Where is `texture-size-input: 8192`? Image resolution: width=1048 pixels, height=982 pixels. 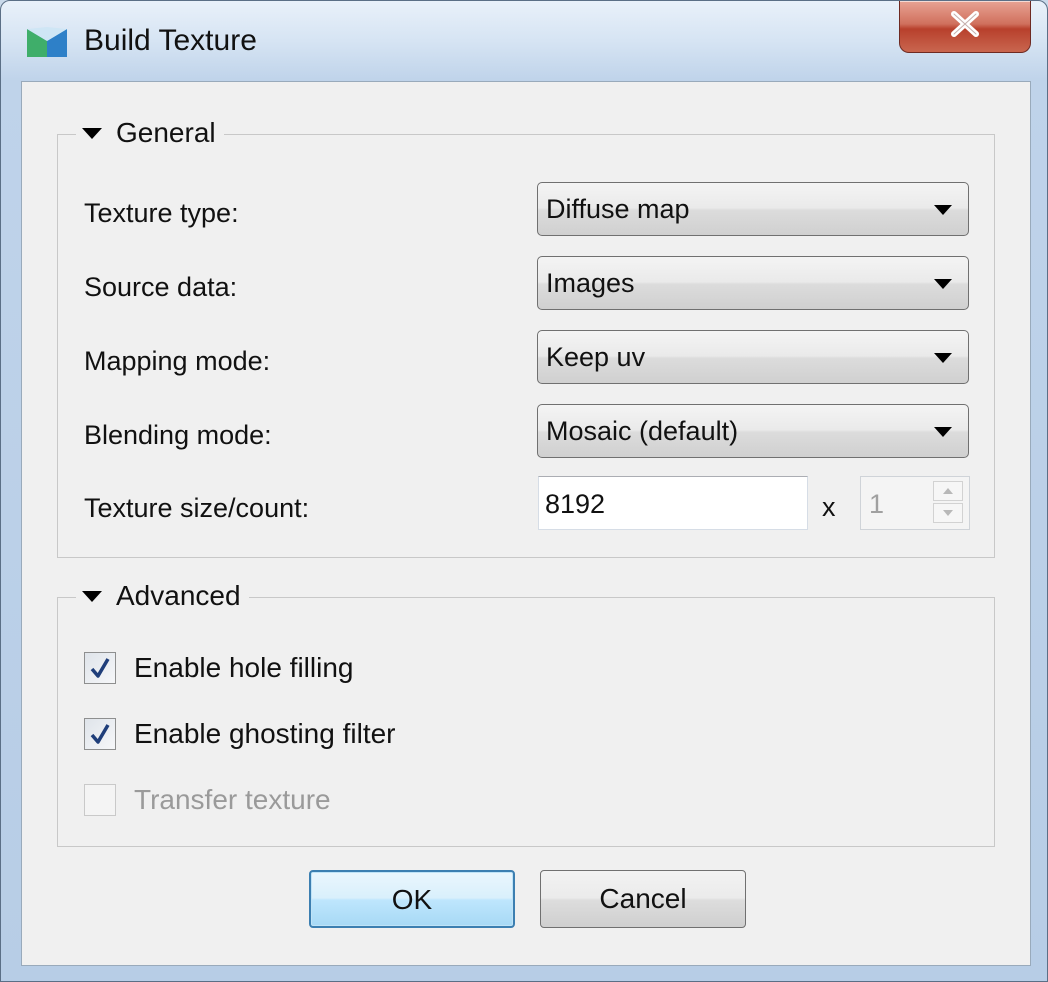 texture-size-input: 8192 is located at coordinates (673, 503).